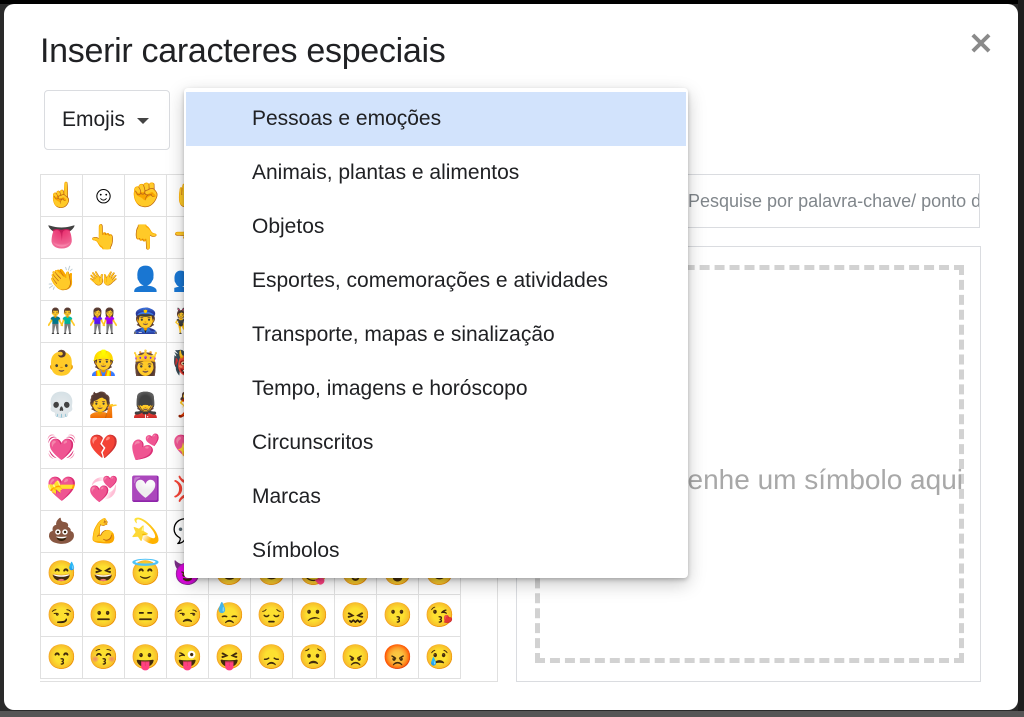  I want to click on emoji-cell: 😜, so click(188, 658).